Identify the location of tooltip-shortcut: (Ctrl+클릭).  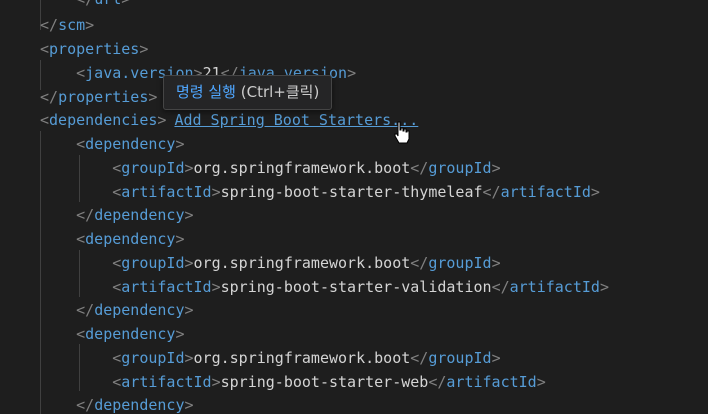
(280, 92).